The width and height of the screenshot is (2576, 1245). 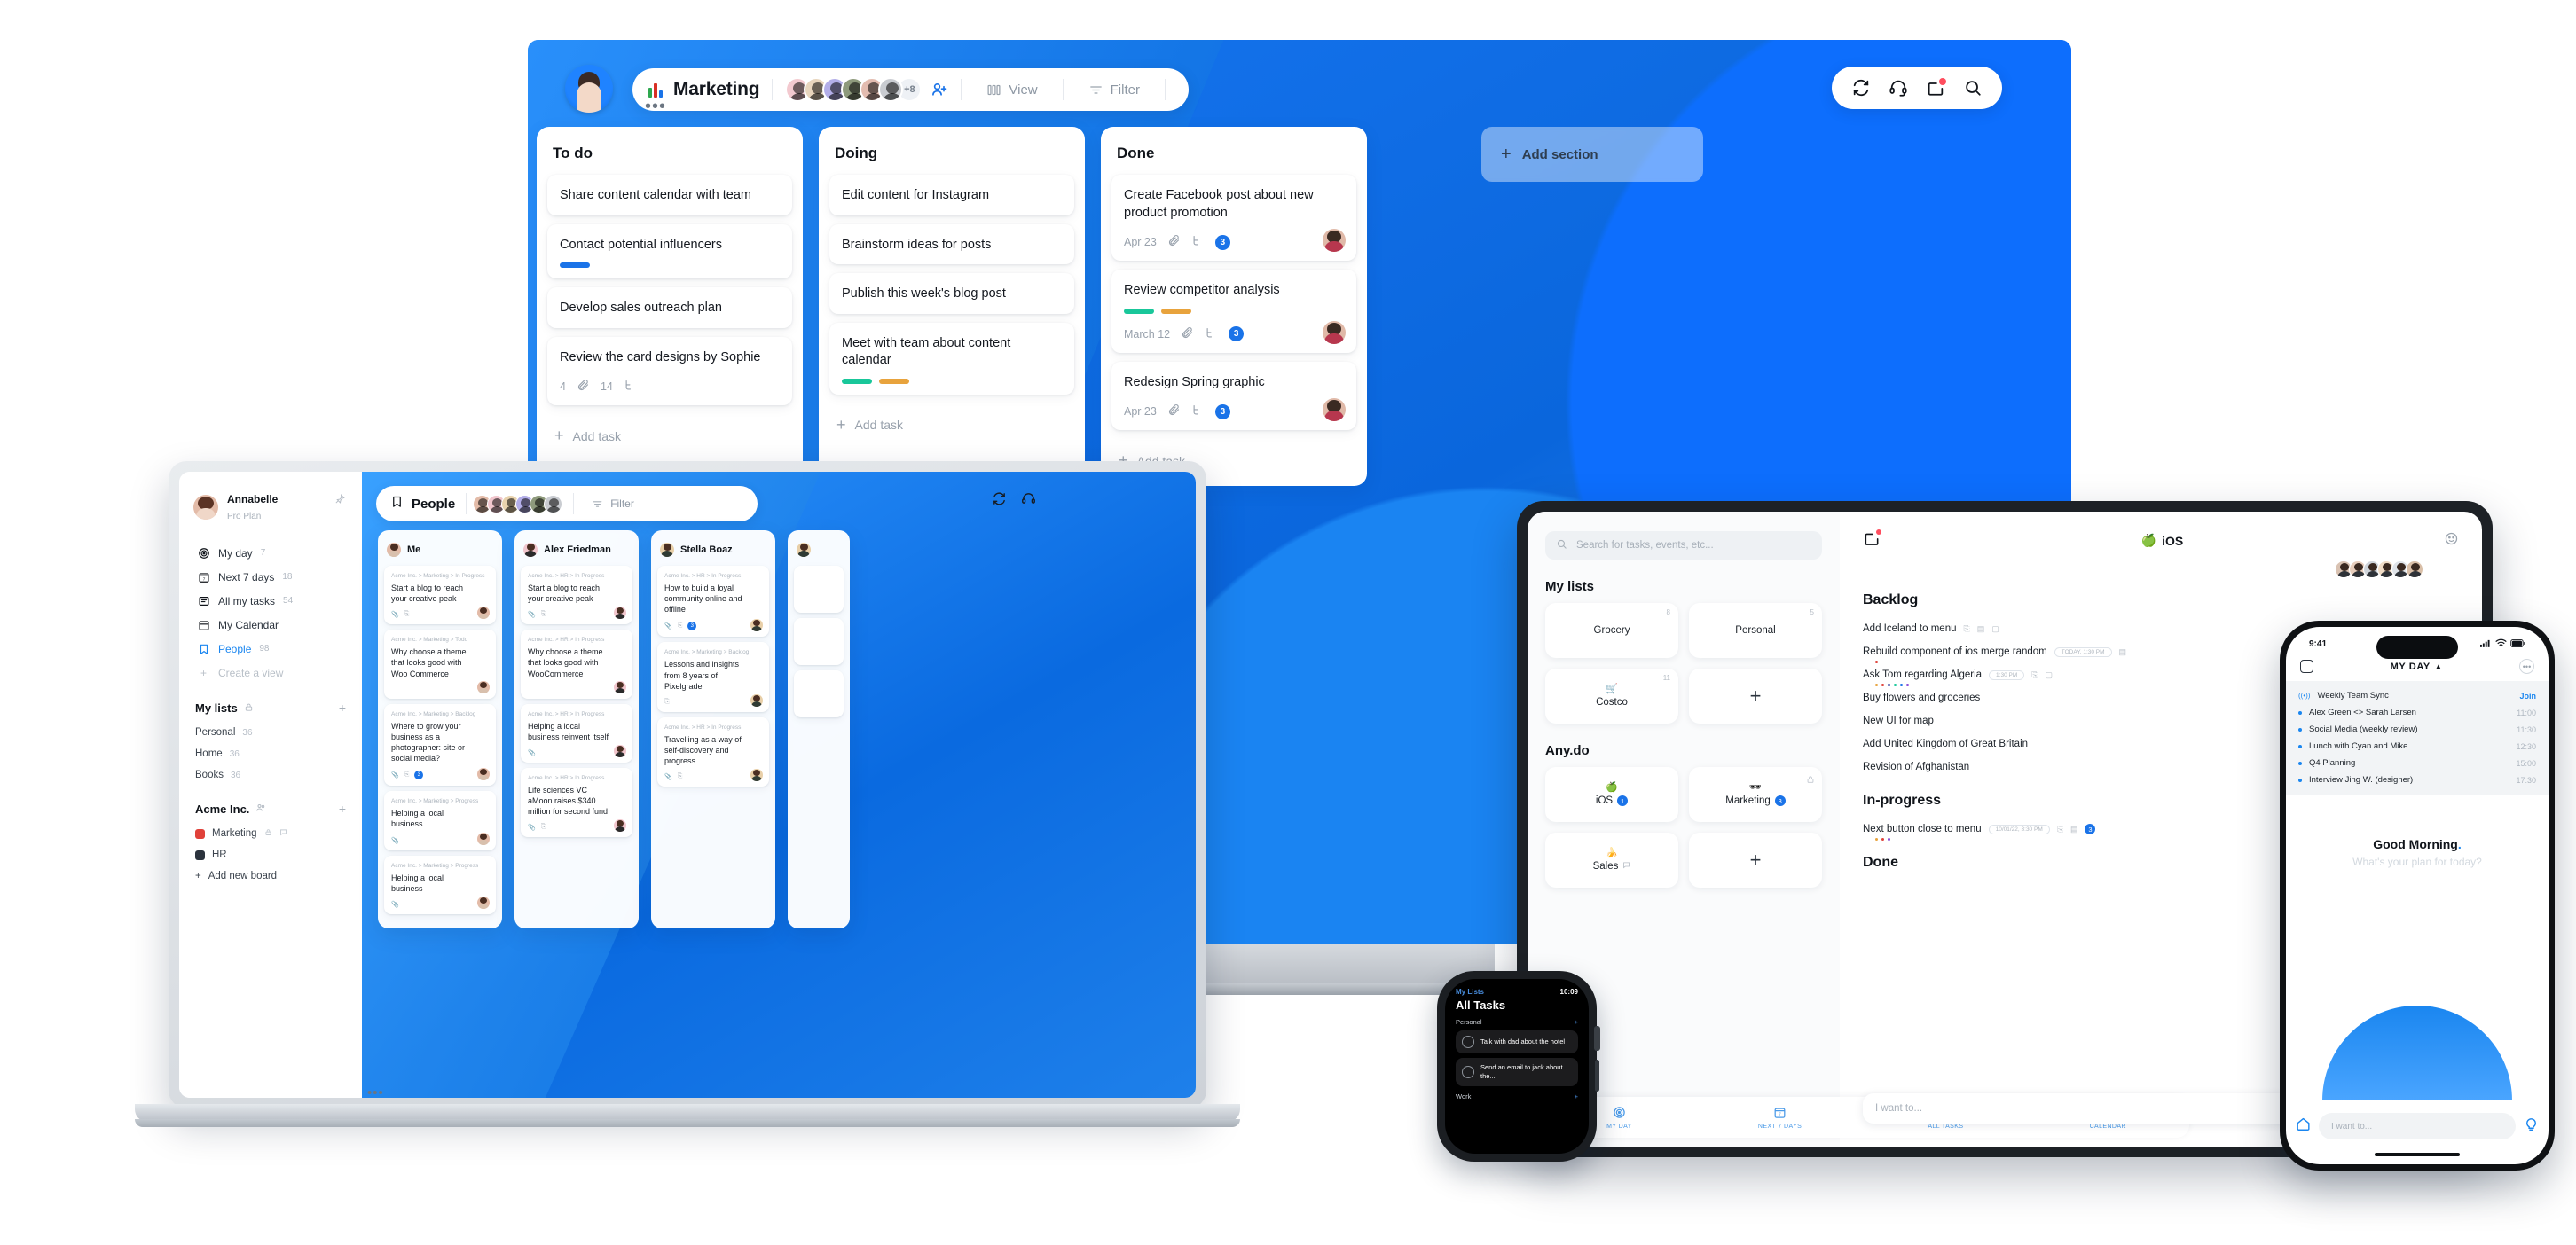 What do you see at coordinates (340, 501) in the screenshot?
I see `pin-icon` at bounding box center [340, 501].